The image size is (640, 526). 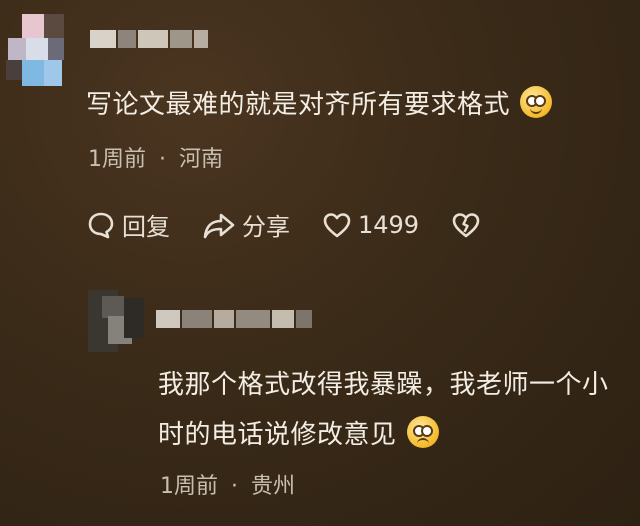 I want to click on like-button: 1499, so click(x=370, y=225).